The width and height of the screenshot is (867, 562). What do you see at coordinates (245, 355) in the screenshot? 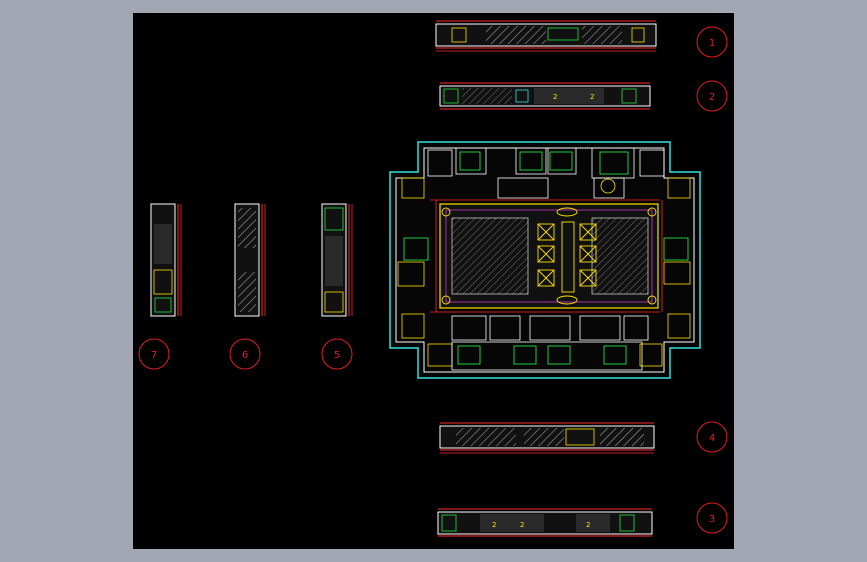
I see `marker-label-6: 6` at bounding box center [245, 355].